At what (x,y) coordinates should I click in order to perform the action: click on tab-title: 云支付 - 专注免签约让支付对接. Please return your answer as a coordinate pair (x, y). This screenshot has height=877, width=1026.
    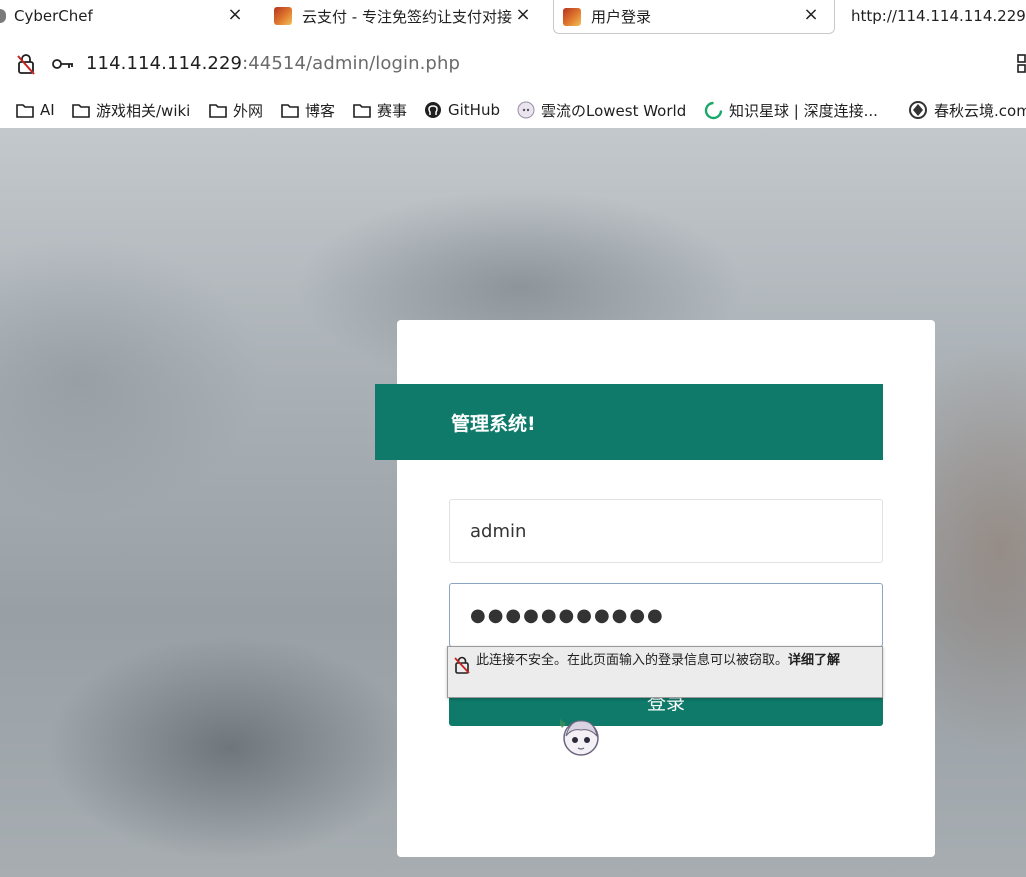
    Looking at the image, I should click on (407, 16).